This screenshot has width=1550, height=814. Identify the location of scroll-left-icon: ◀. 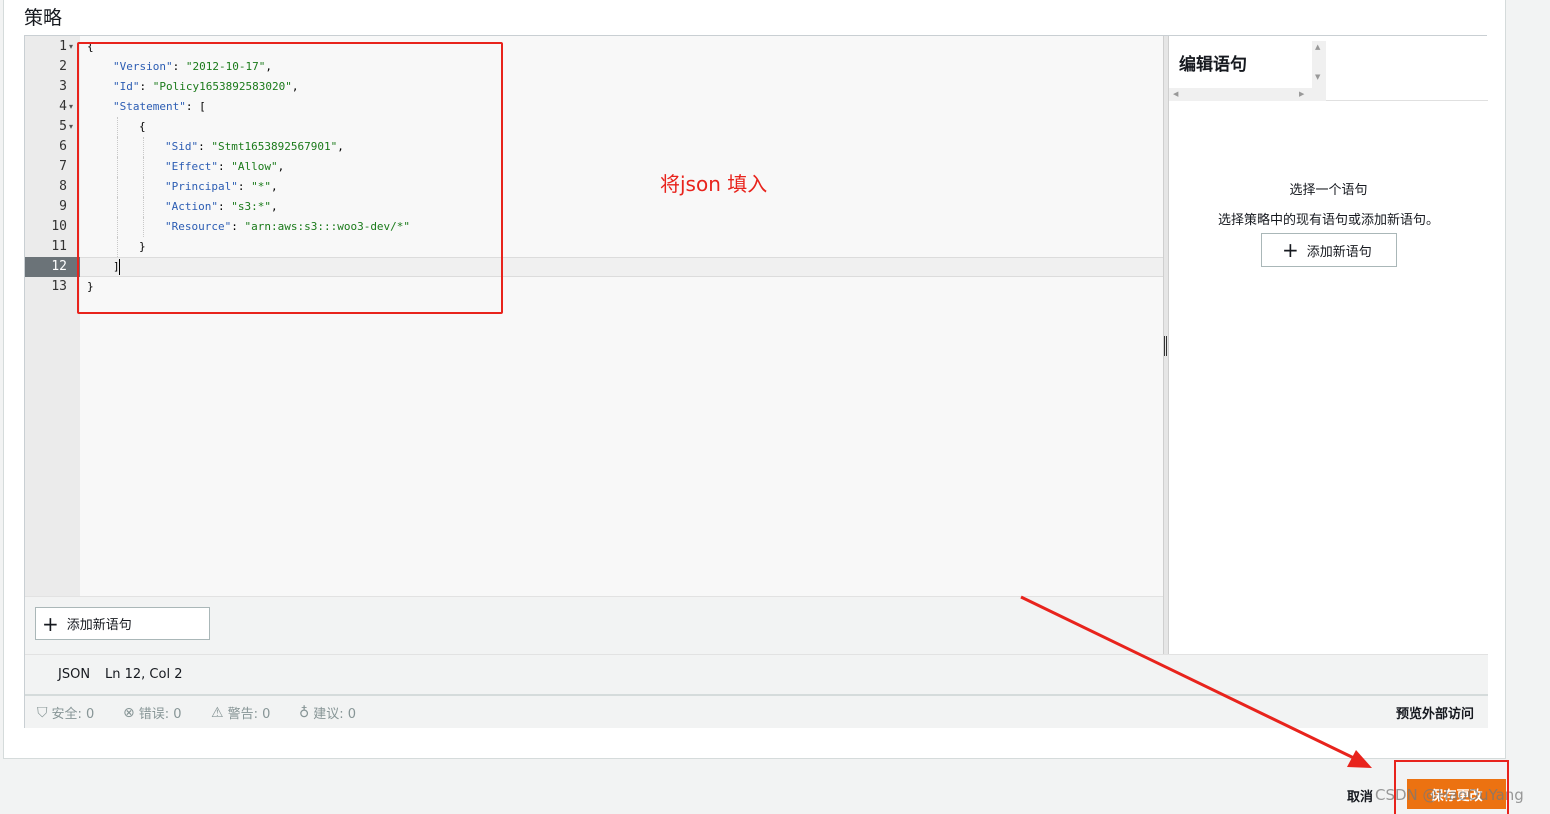
(1175, 94).